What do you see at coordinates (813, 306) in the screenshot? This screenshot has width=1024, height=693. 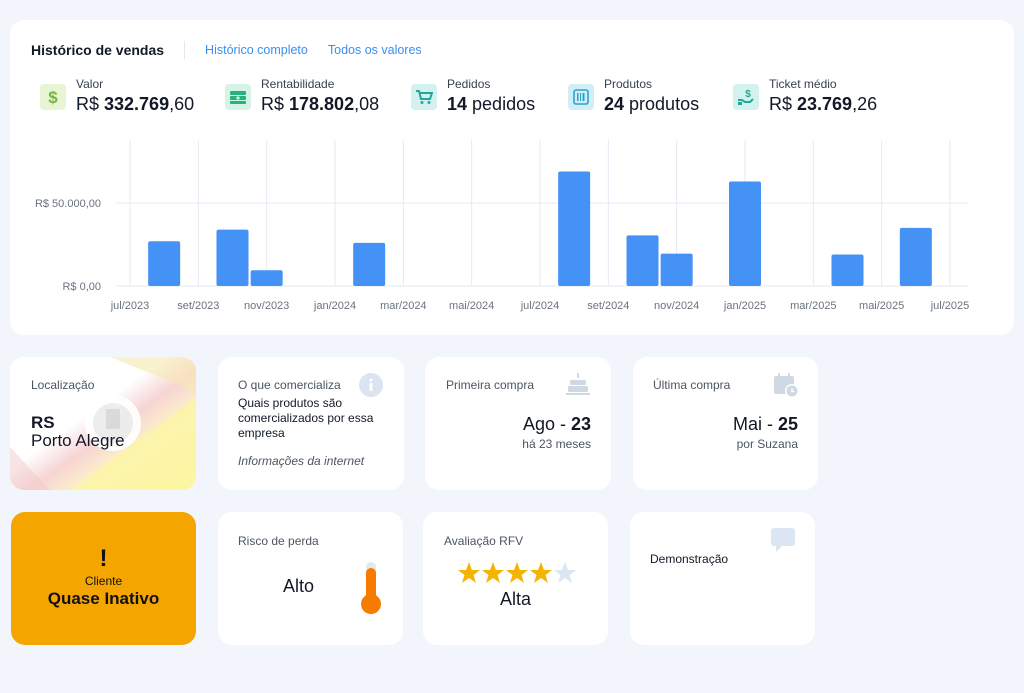 I see `x-tick-label: mar/2025` at bounding box center [813, 306].